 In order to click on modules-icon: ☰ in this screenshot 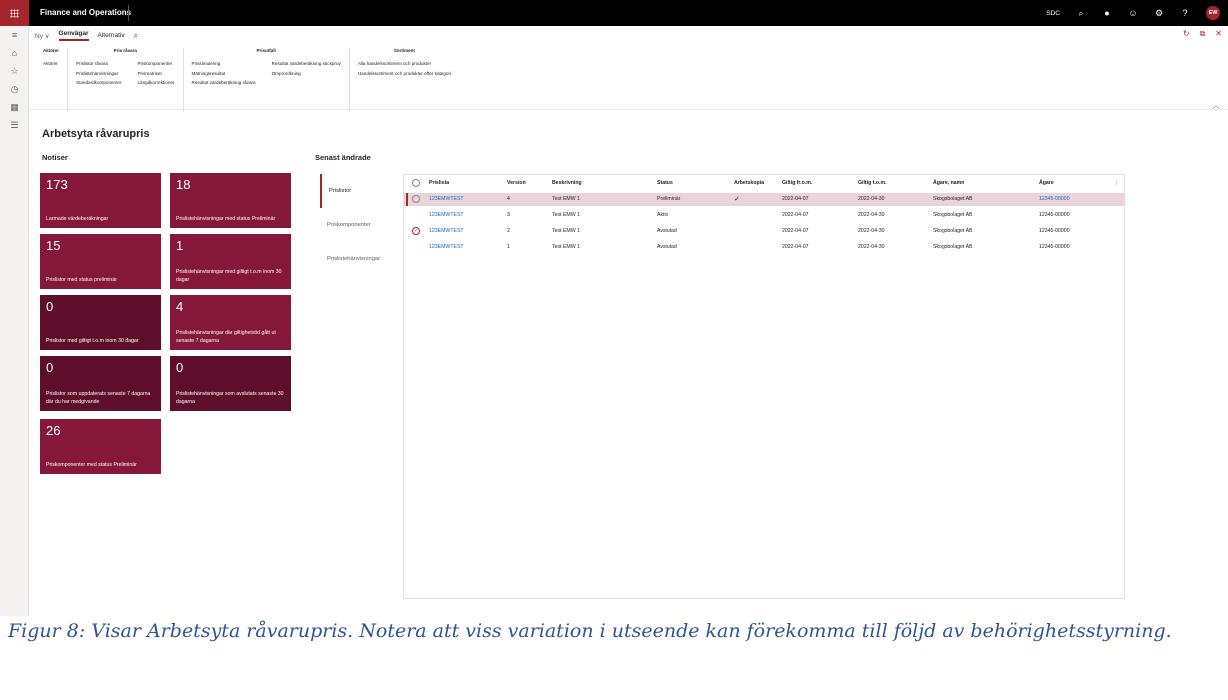, I will do `click(14, 125)`.